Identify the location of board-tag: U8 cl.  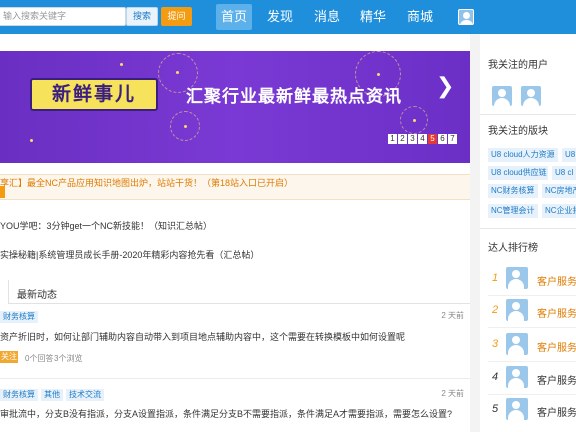
(564, 173).